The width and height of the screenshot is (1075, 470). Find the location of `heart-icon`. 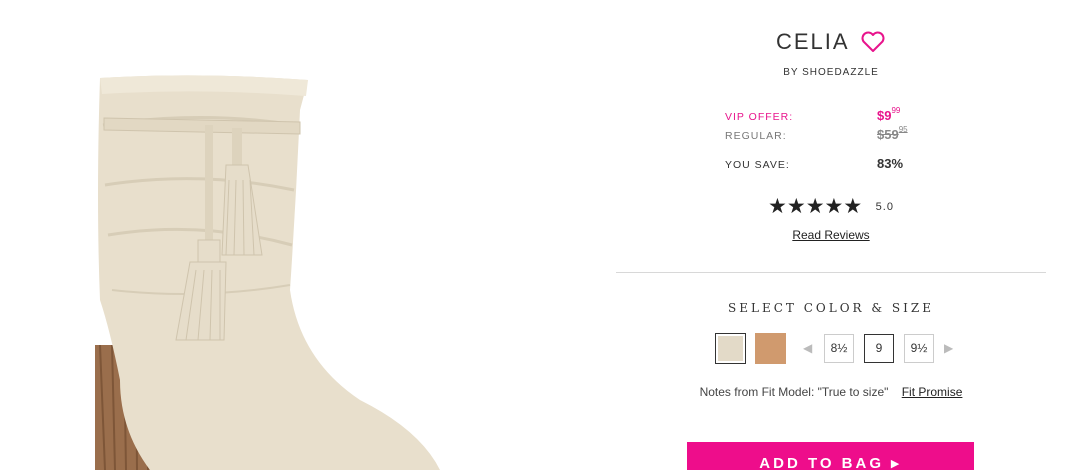

heart-icon is located at coordinates (873, 42).